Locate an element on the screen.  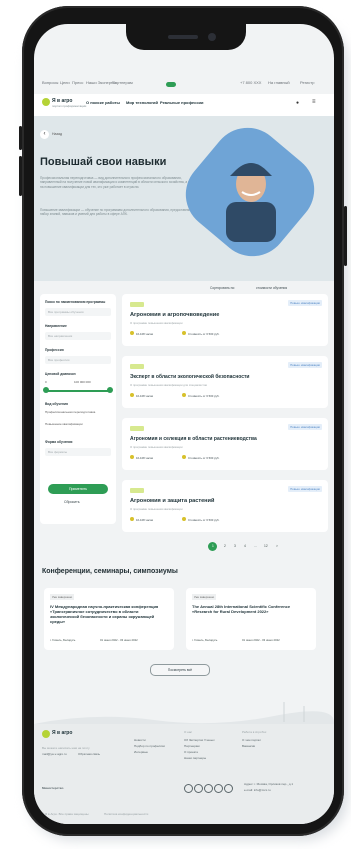
footer-link: Вакансии is located at coordinates (248, 746).